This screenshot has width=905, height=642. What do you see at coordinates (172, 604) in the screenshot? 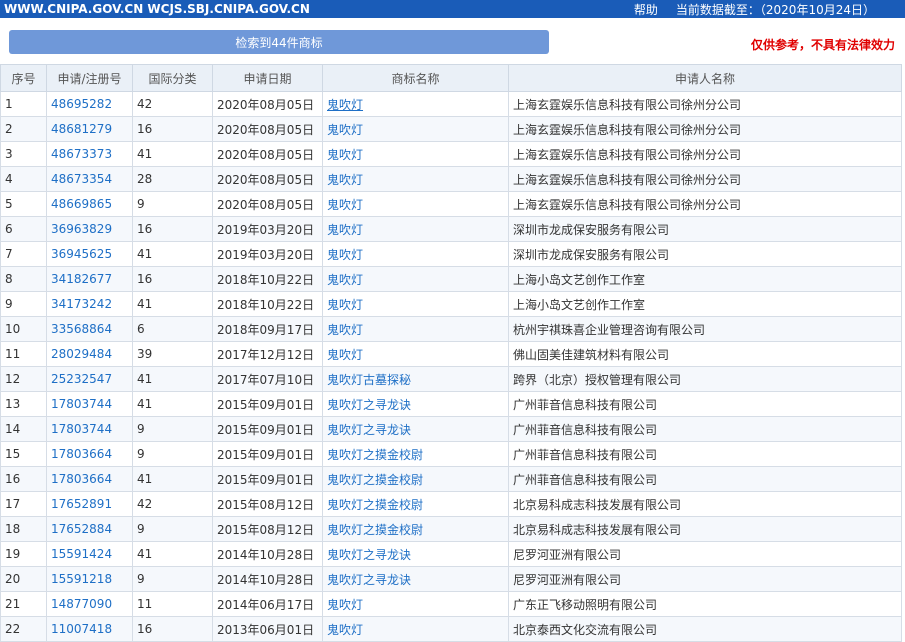
I see `class-cell: 11` at bounding box center [172, 604].